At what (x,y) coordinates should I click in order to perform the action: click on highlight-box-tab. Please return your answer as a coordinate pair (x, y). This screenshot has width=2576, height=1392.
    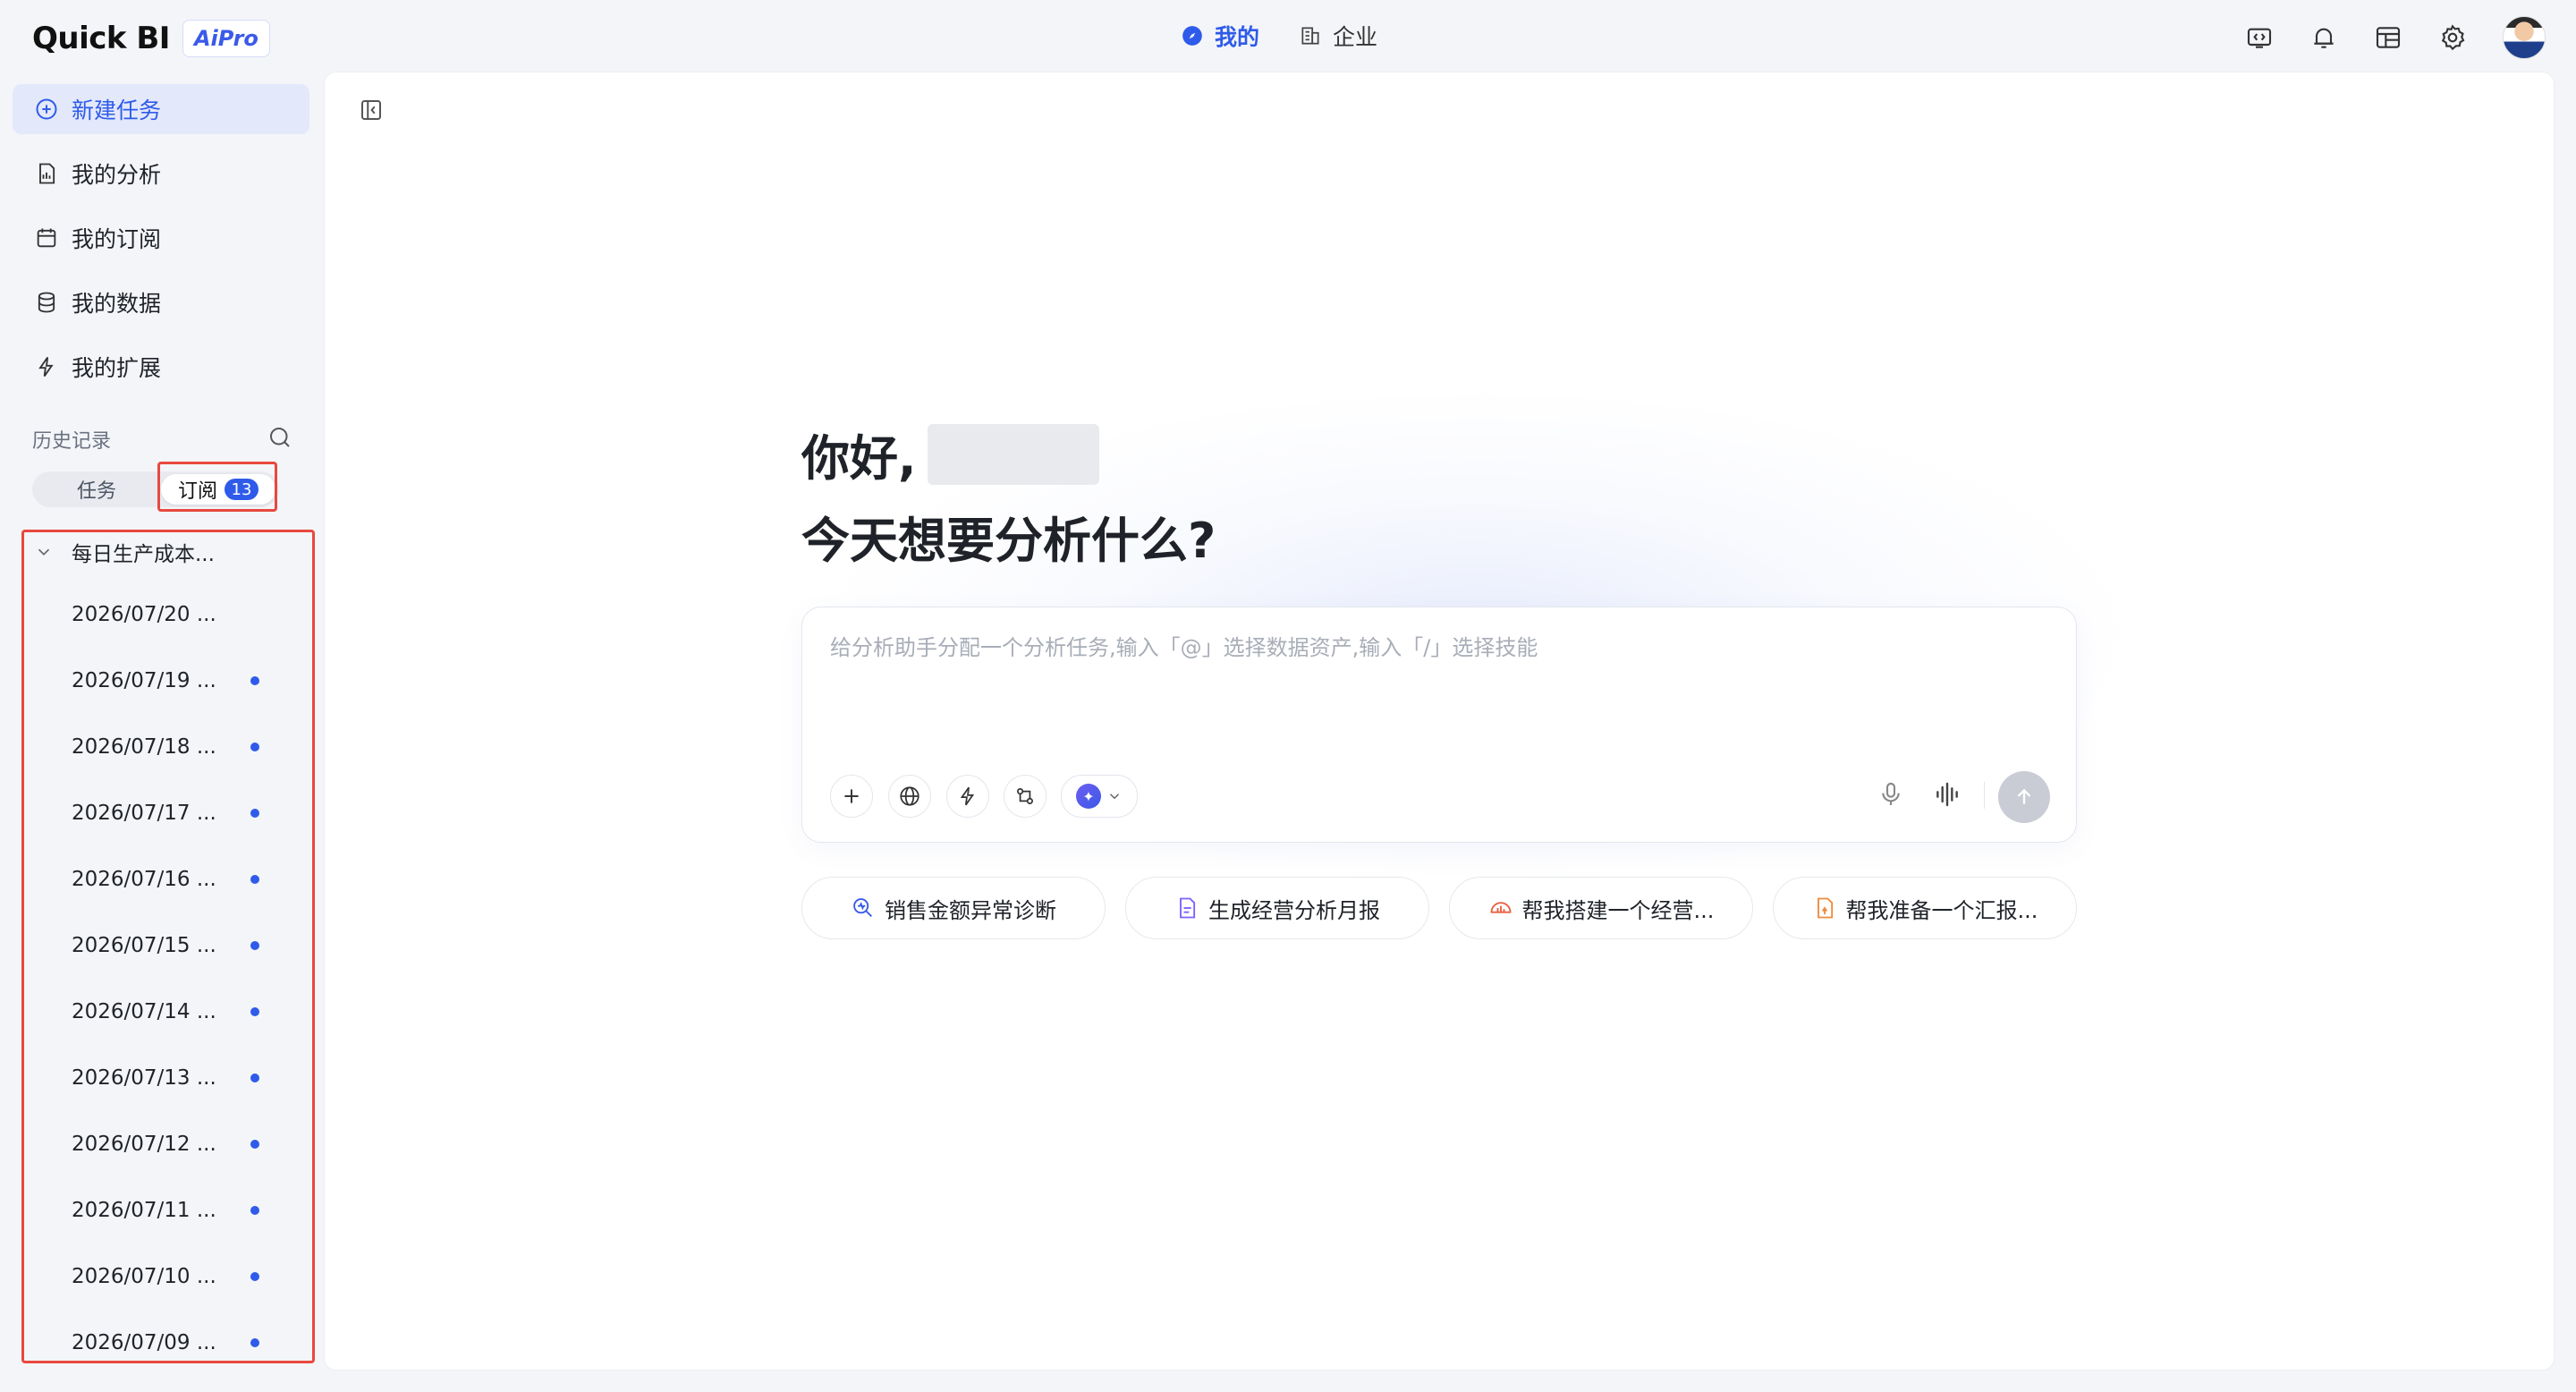
    Looking at the image, I should click on (217, 487).